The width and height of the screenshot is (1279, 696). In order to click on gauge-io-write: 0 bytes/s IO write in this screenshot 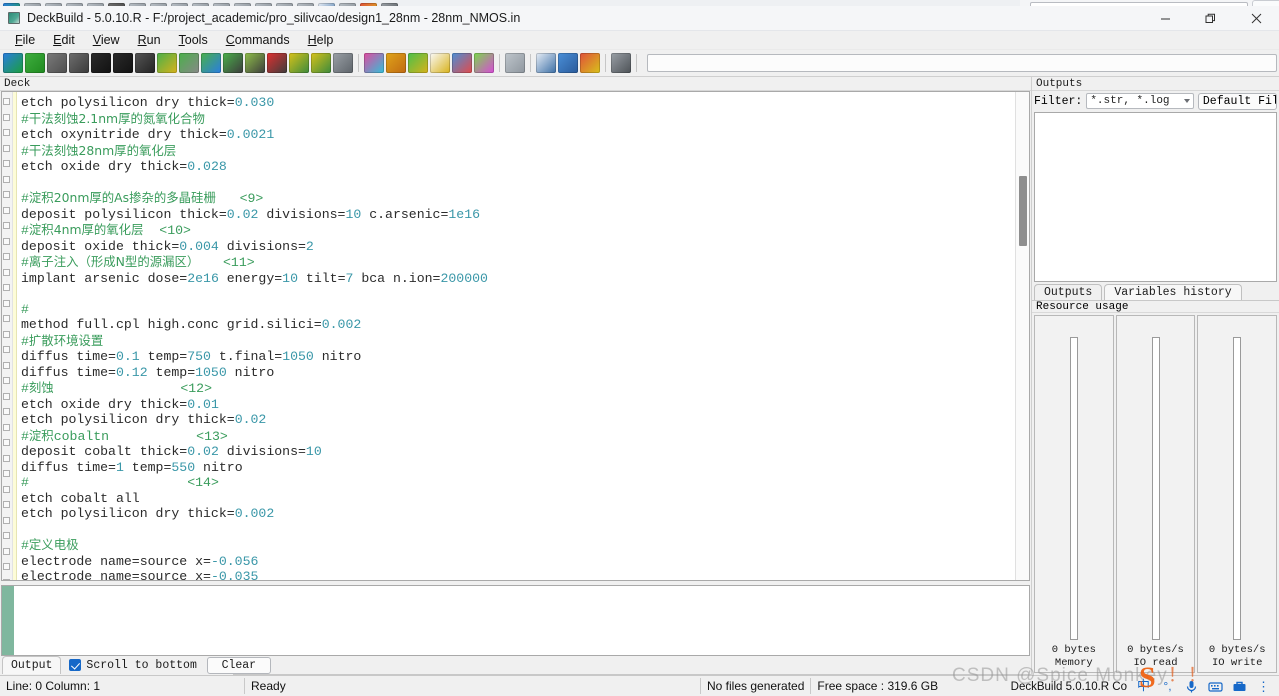, I will do `click(1237, 494)`.